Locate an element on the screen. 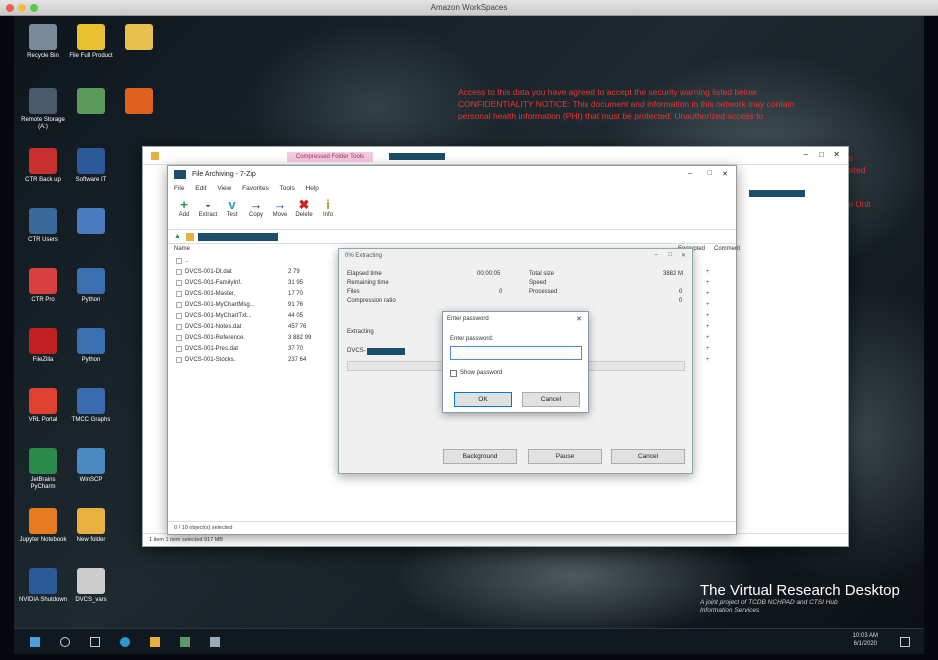  desktop-icon: File Full Product is located at coordinates (91, 42).